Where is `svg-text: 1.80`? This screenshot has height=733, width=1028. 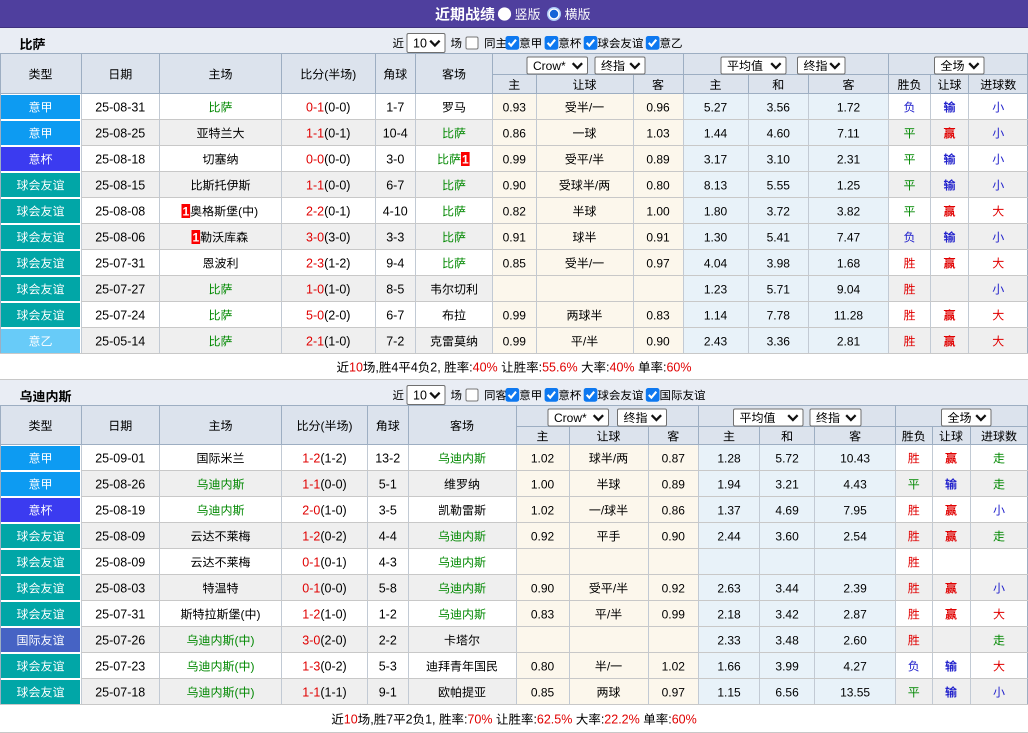 svg-text: 1.80 is located at coordinates (716, 211).